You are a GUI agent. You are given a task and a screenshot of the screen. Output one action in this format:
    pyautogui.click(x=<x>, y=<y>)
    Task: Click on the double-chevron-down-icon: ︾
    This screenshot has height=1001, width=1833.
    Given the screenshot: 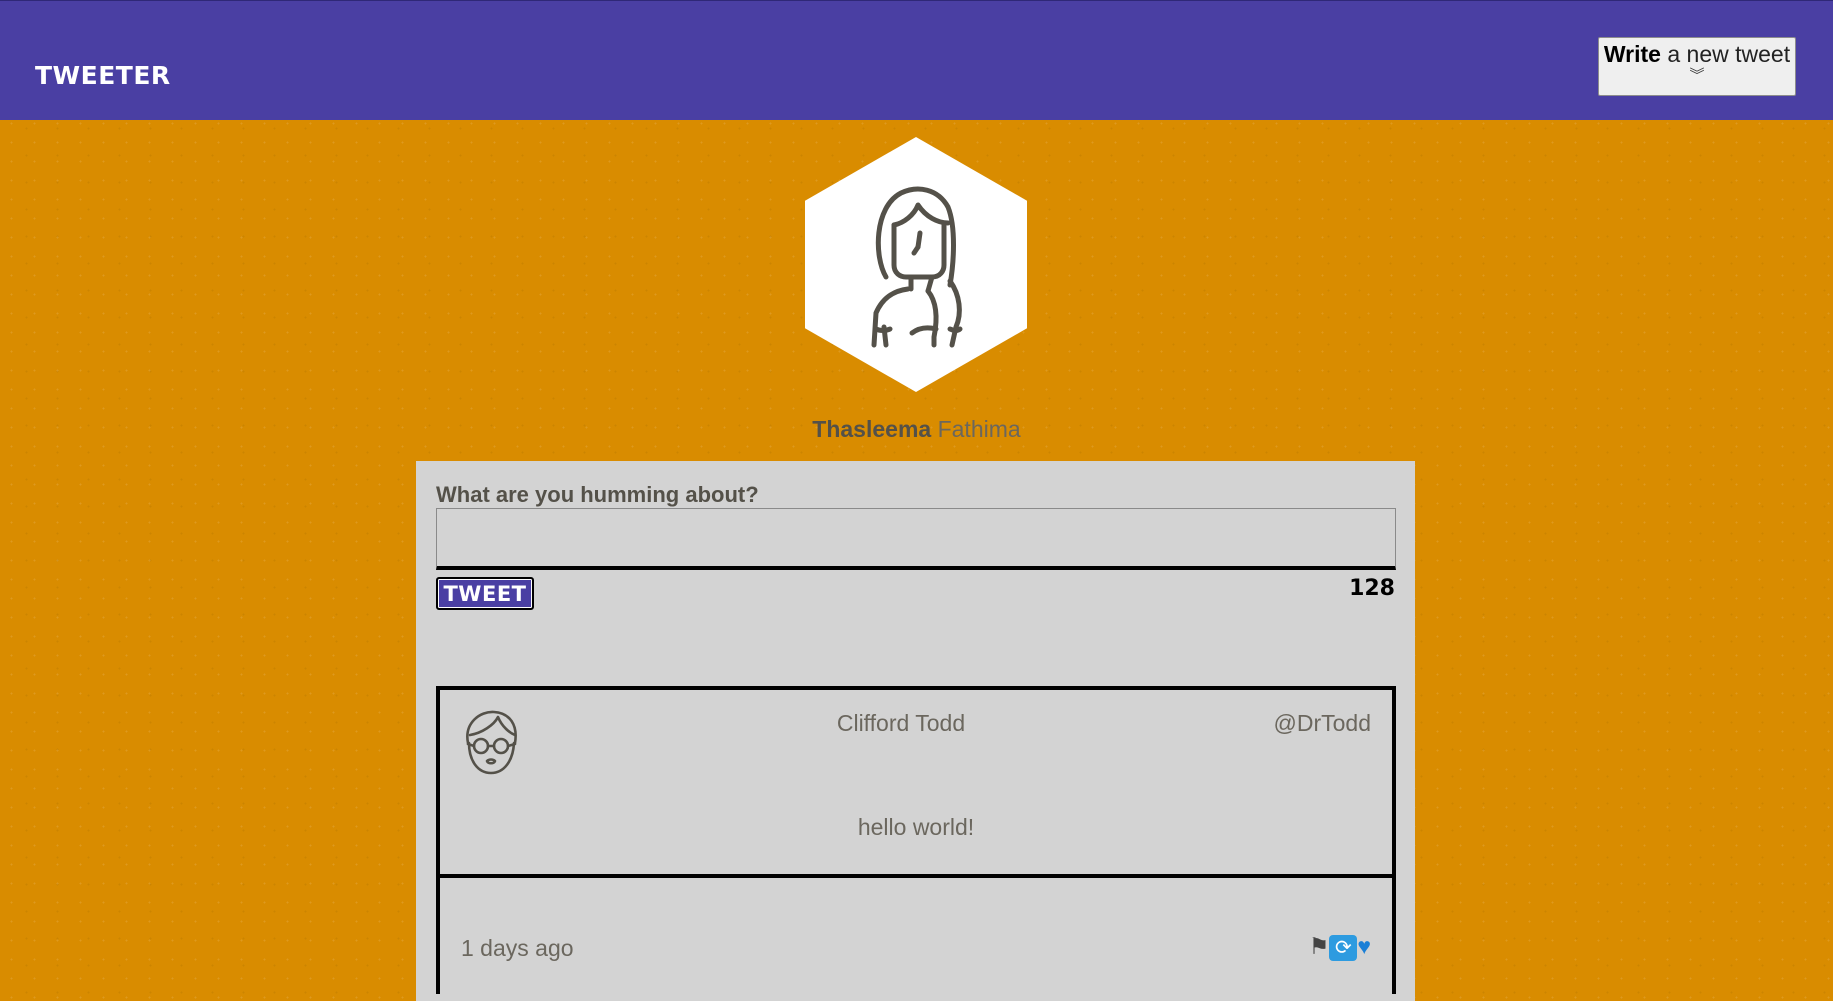 What is the action you would take?
    pyautogui.click(x=1697, y=75)
    